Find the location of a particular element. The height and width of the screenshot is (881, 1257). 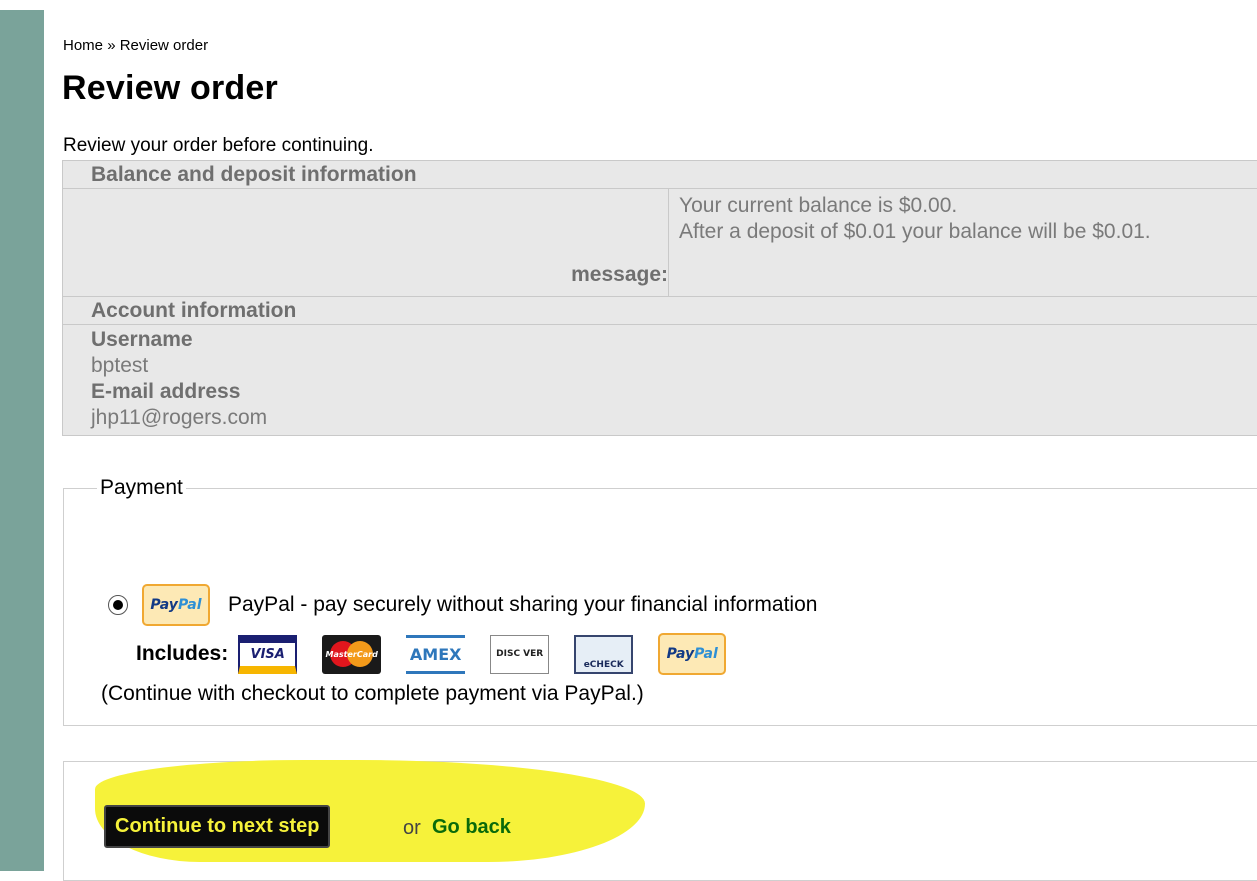

left-sidebar-bar is located at coordinates (22, 435).